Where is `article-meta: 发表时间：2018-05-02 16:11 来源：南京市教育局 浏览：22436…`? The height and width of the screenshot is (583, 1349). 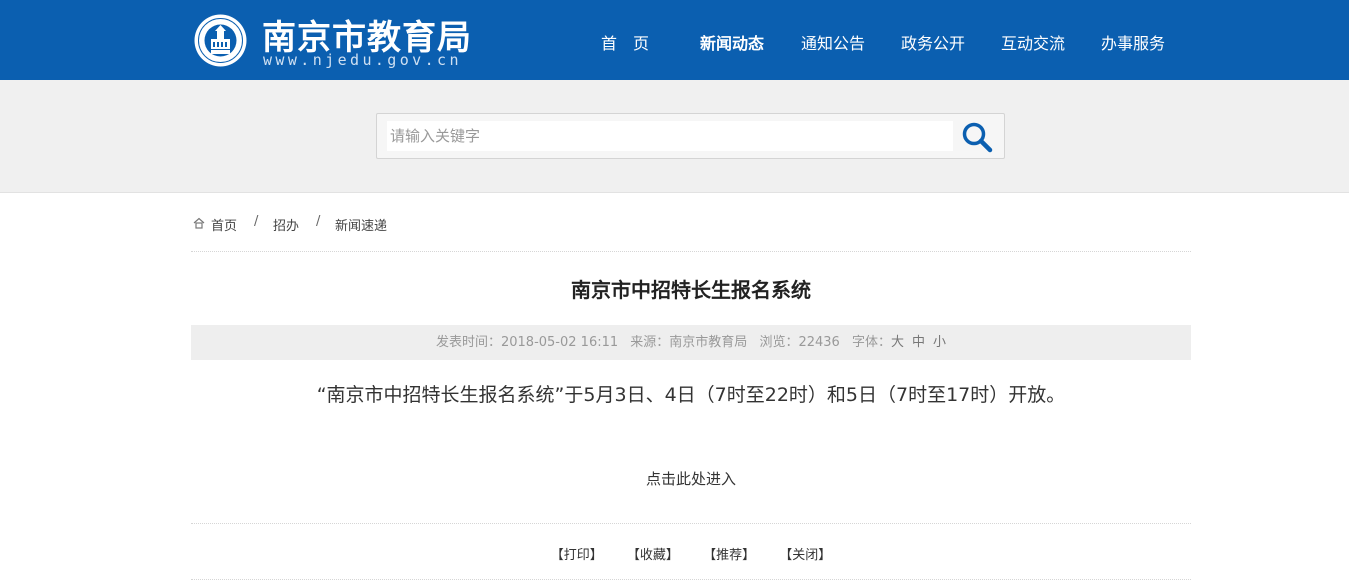
article-meta: 发表时间：2018-05-02 16:11 来源：南京市教育局 浏览：22436… is located at coordinates (691, 342).